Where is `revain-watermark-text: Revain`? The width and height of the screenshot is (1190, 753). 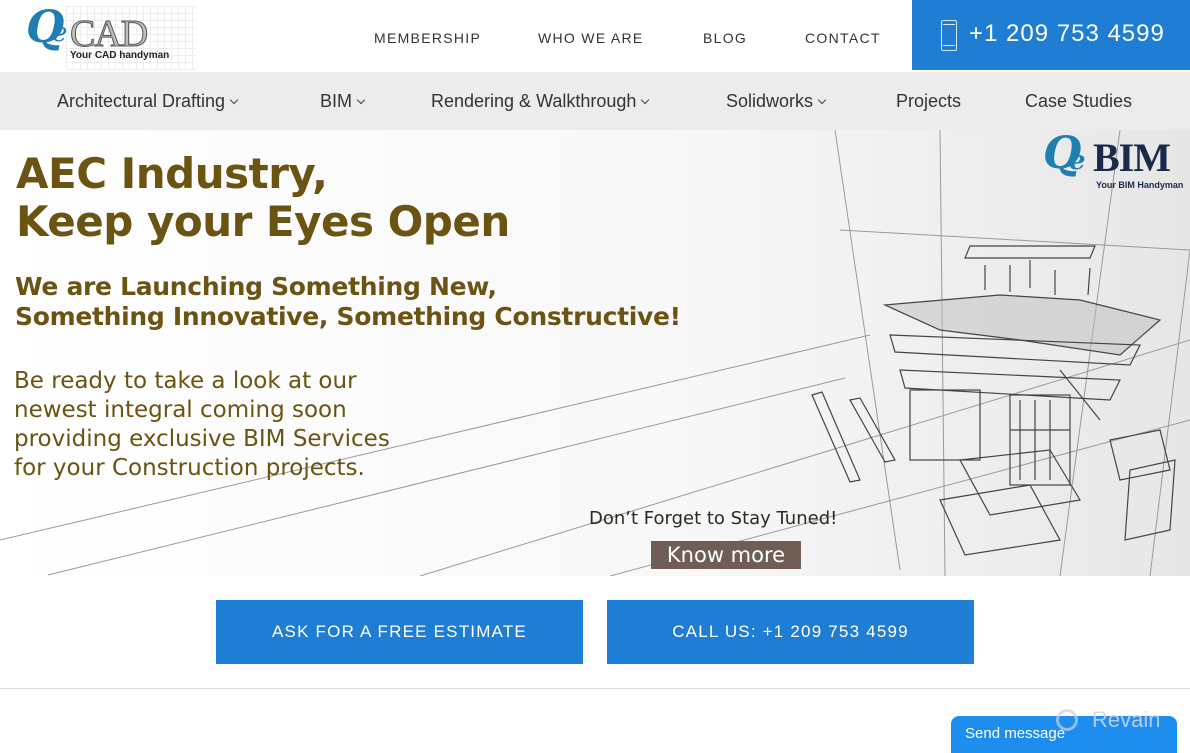 revain-watermark-text: Revain is located at coordinates (1126, 720).